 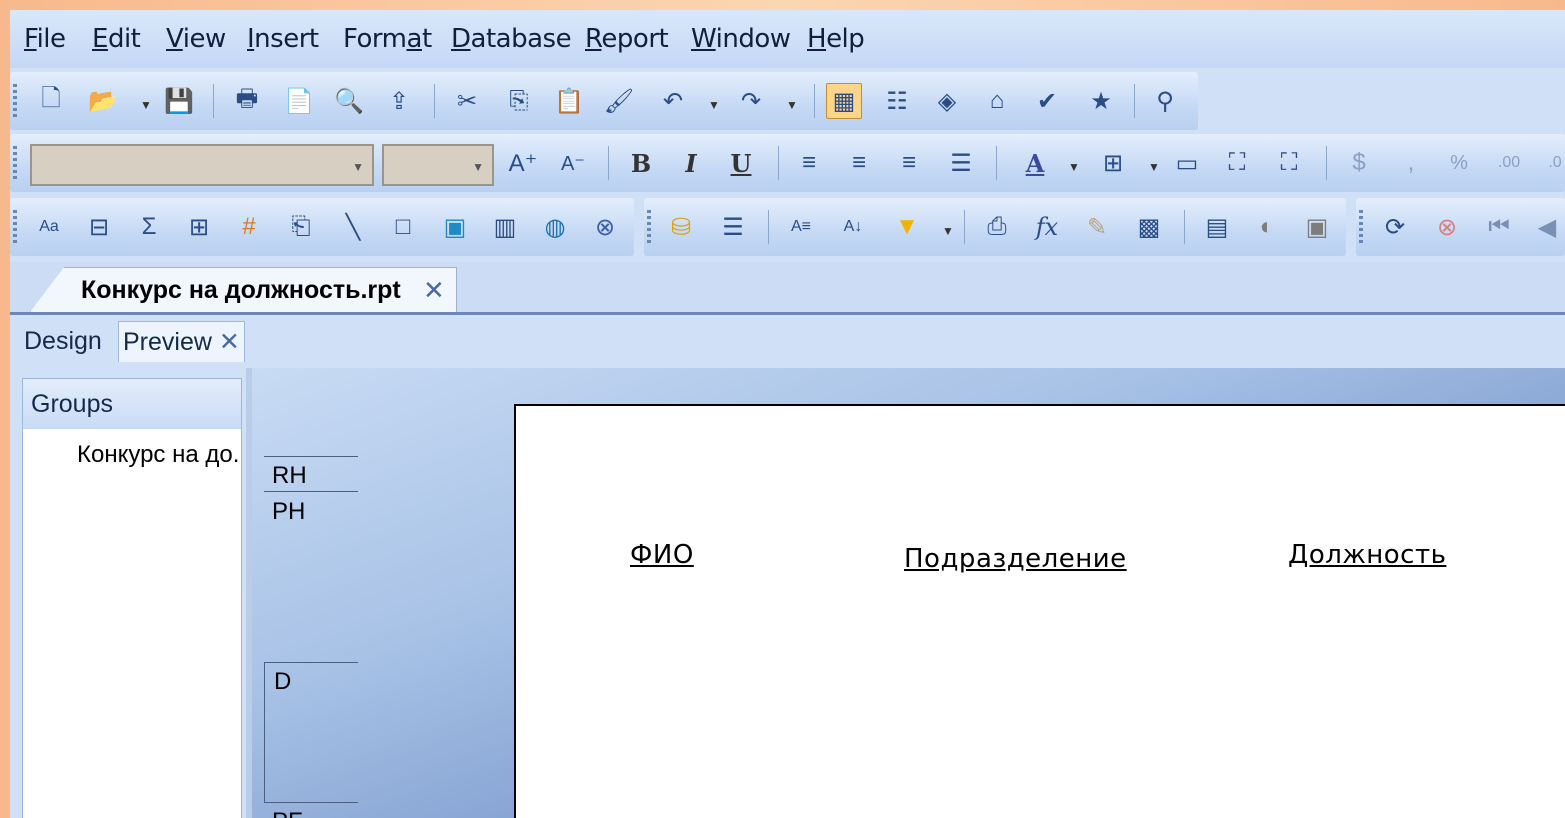 I want to click on increase-font-icon: A⁺, so click(x=523, y=163).